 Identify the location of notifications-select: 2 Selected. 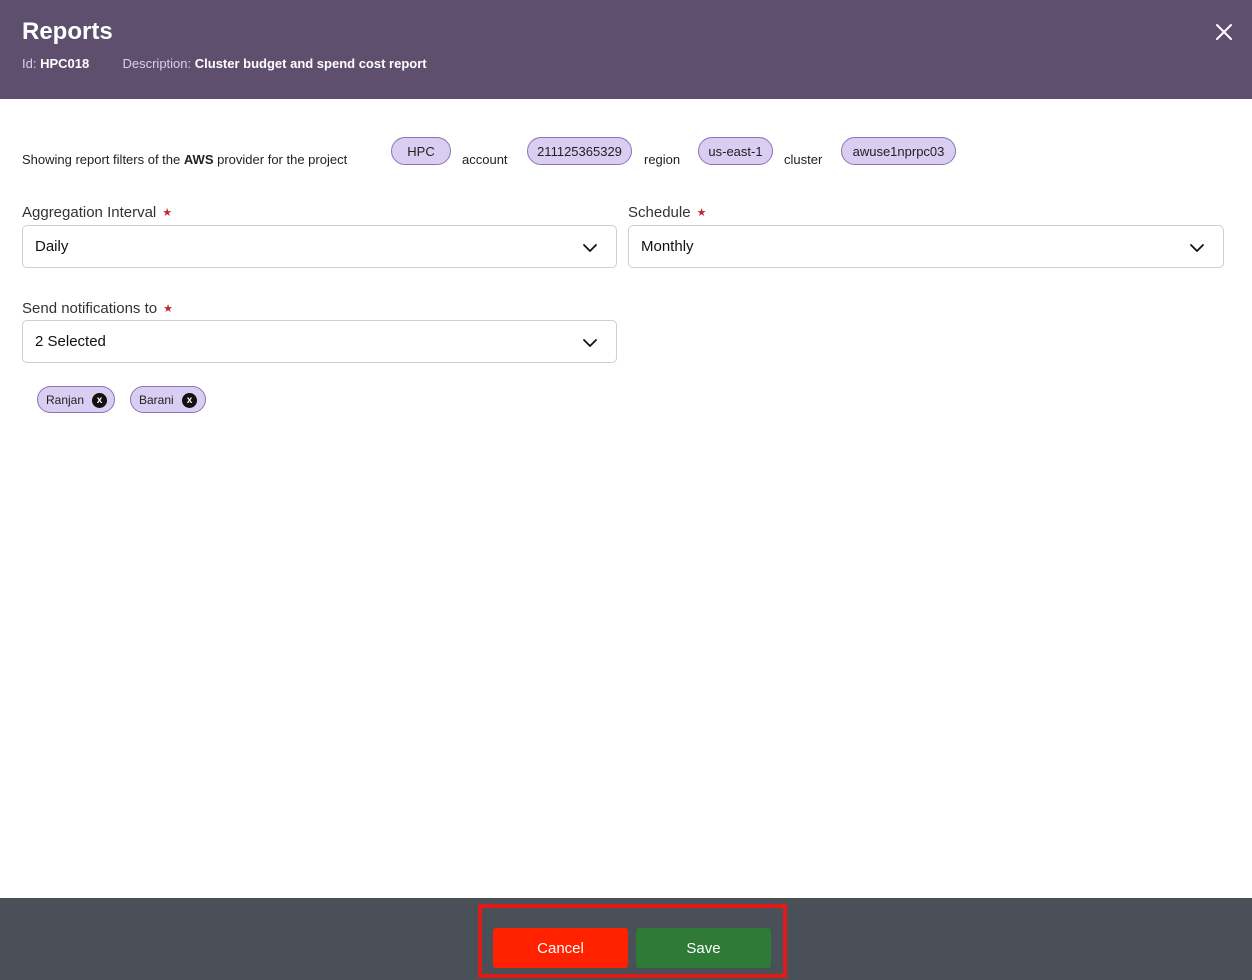
(319, 341).